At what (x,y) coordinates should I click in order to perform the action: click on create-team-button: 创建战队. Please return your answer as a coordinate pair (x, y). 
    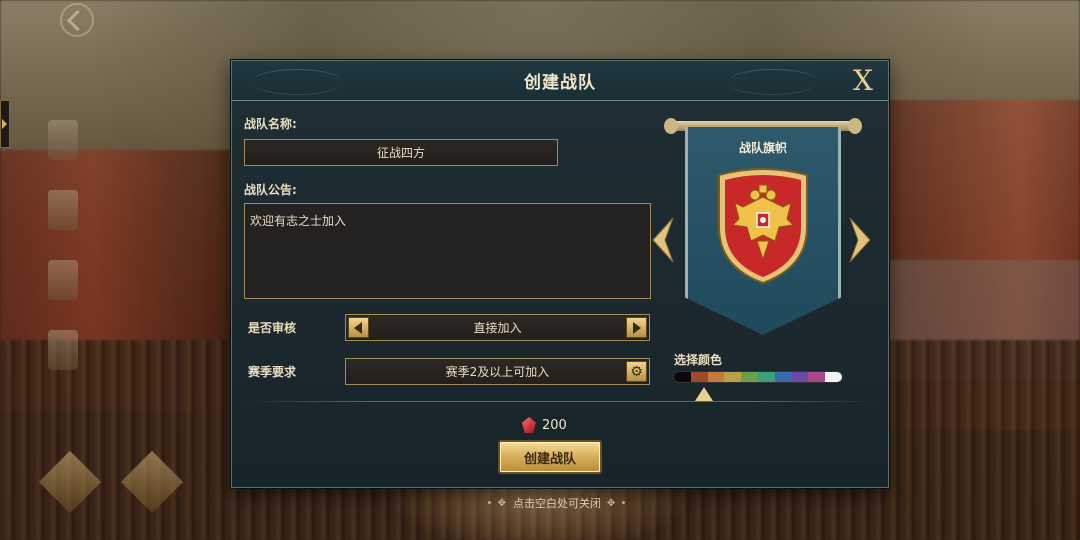
    Looking at the image, I should click on (550, 457).